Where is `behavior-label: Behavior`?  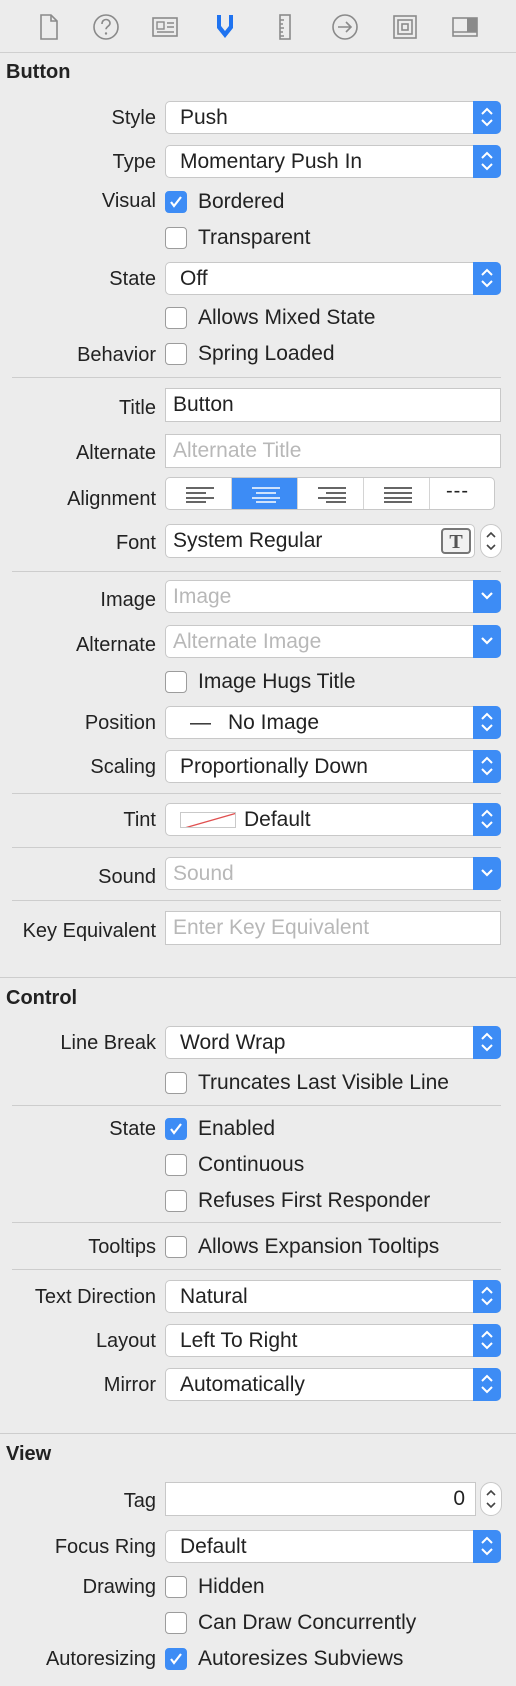 behavior-label: Behavior is located at coordinates (116, 355).